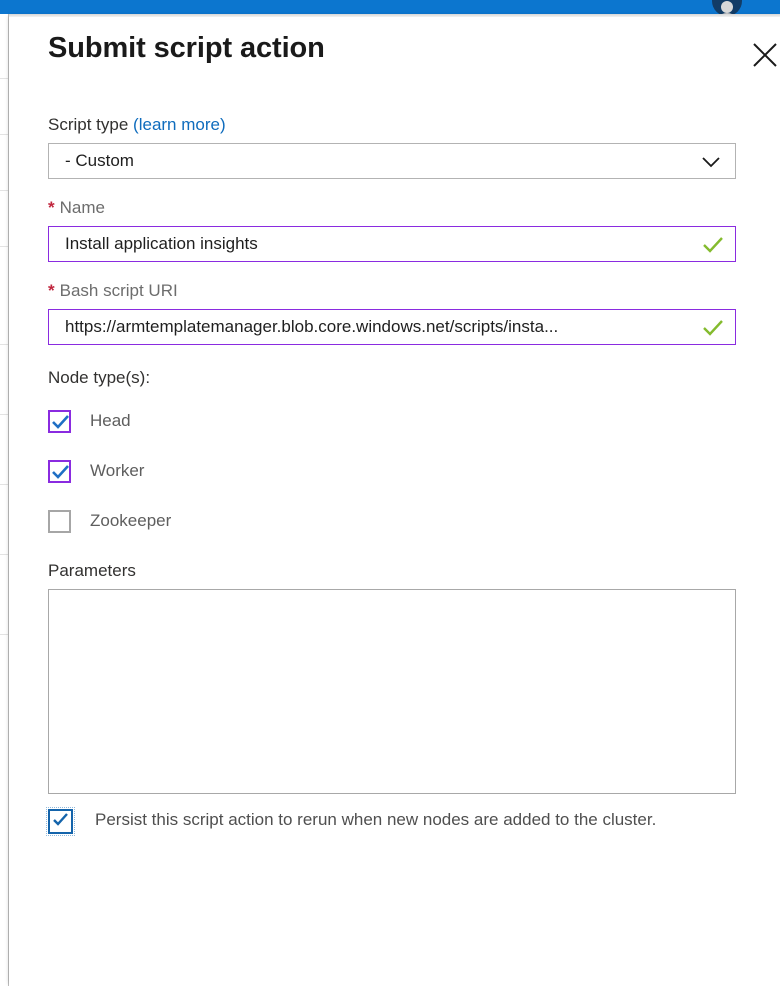 The height and width of the screenshot is (986, 780). Describe the element at coordinates (394, 15) in the screenshot. I see `blade-top-divider` at that location.